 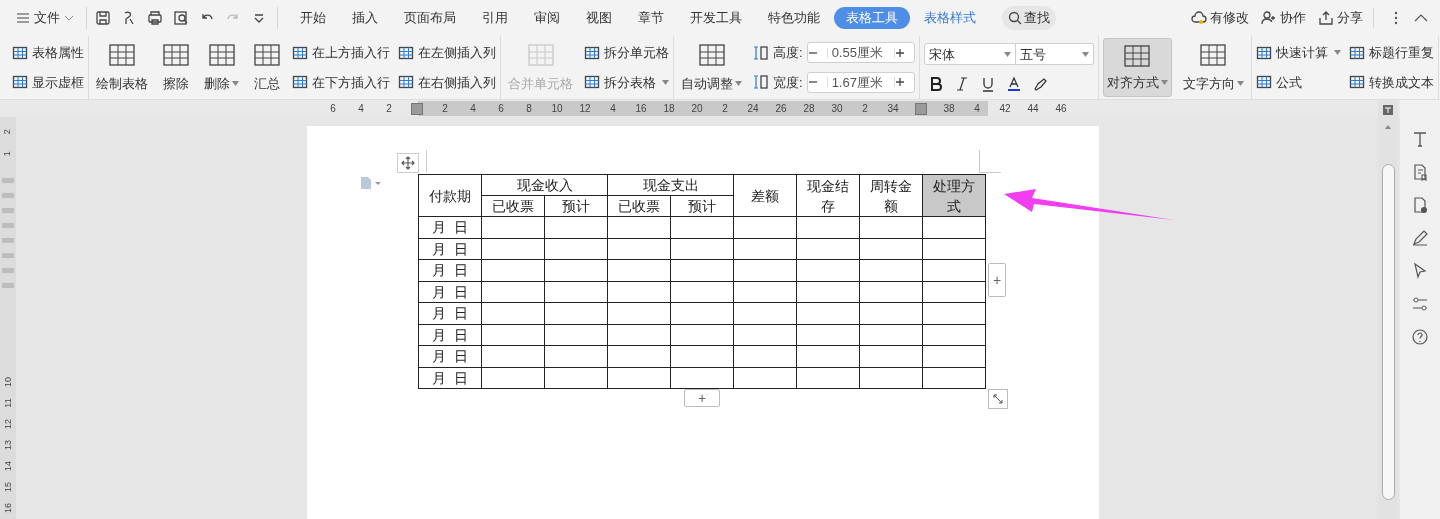 What do you see at coordinates (949, 109) in the screenshot?
I see `ruler-number: 38` at bounding box center [949, 109].